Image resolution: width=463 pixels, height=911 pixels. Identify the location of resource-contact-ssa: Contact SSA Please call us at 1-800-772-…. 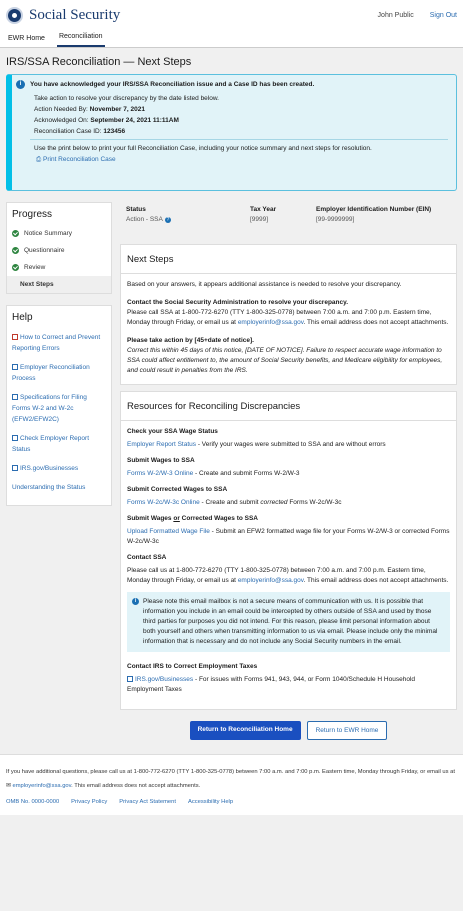
(288, 569).